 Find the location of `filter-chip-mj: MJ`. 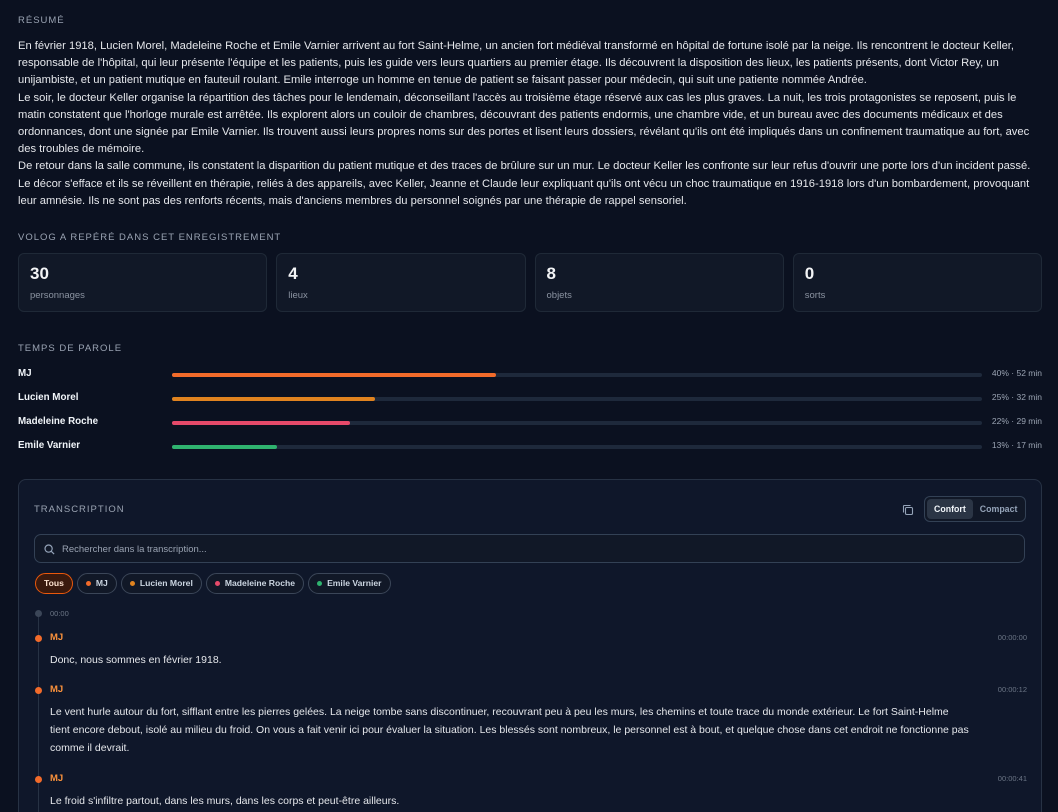

filter-chip-mj: MJ is located at coordinates (96, 583).